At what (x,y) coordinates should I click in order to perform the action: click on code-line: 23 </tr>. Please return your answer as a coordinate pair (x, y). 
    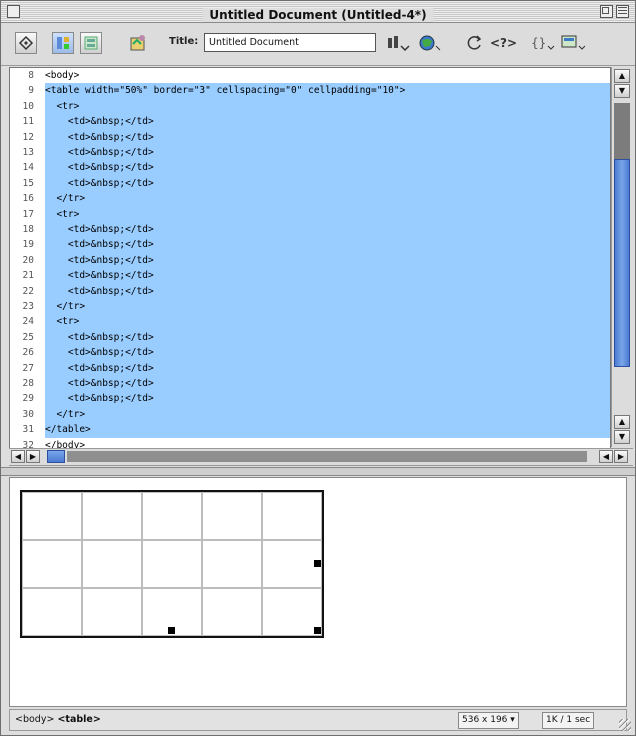
    Looking at the image, I should click on (310, 307).